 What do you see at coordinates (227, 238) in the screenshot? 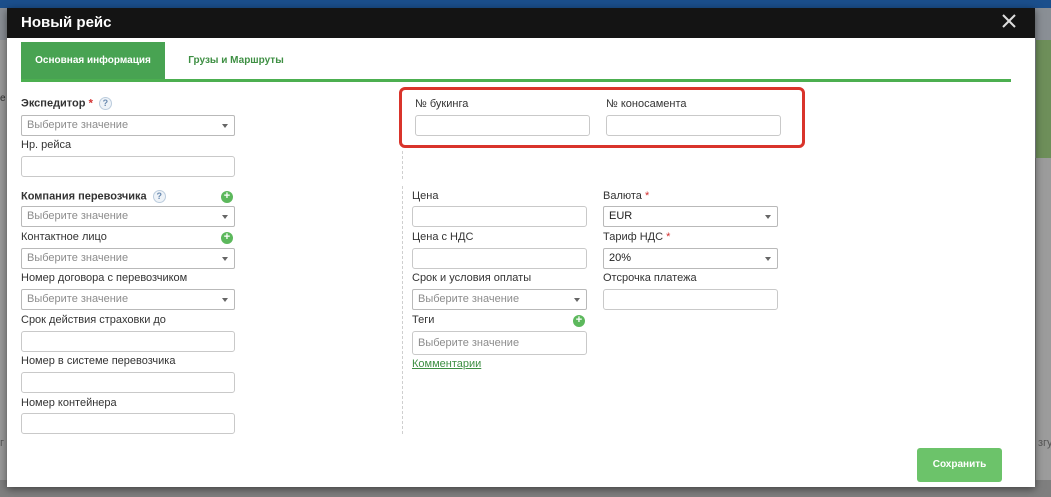
I see `add-contact-person-icon: +` at bounding box center [227, 238].